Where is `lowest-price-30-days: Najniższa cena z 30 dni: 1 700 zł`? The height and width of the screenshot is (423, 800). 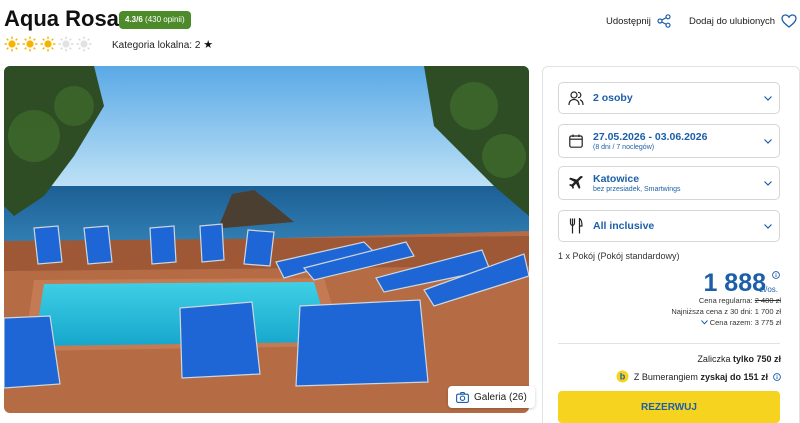
lowest-price-30-days: Najniższa cena z 30 dni: 1 700 zł is located at coordinates (726, 311).